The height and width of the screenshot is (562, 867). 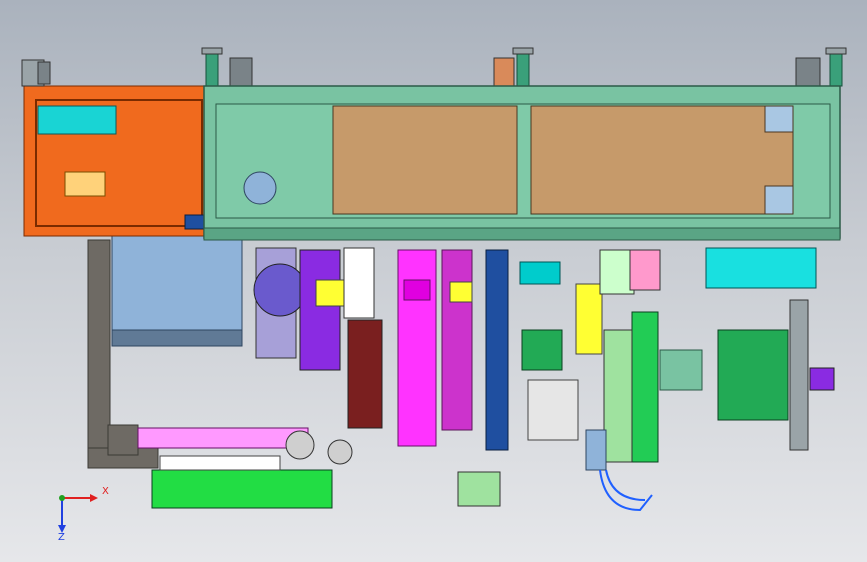 I want to click on x-axis-label: X, so click(x=105, y=491).